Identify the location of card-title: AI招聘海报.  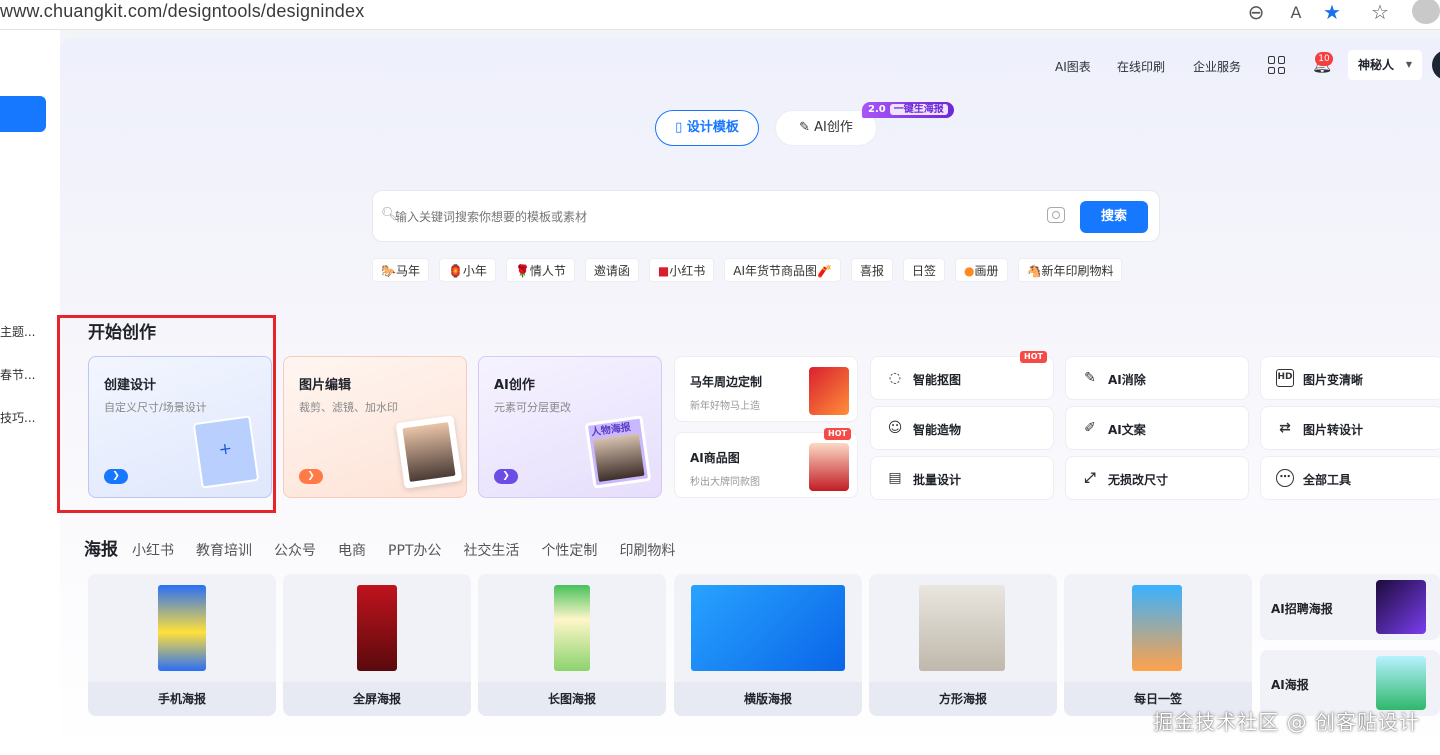
(1302, 609).